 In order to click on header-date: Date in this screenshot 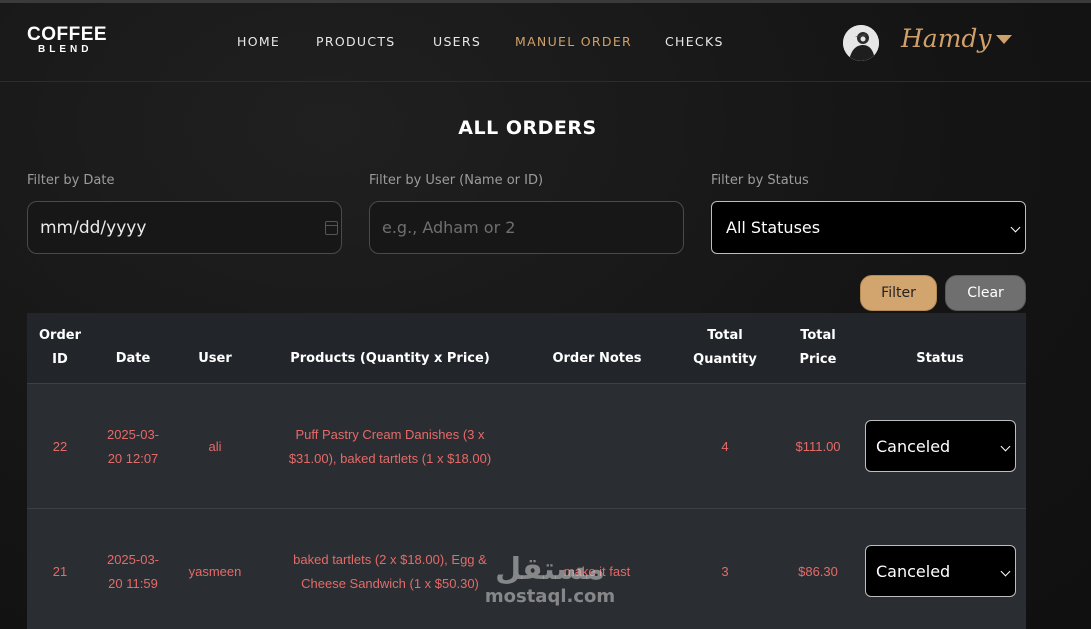, I will do `click(133, 358)`.